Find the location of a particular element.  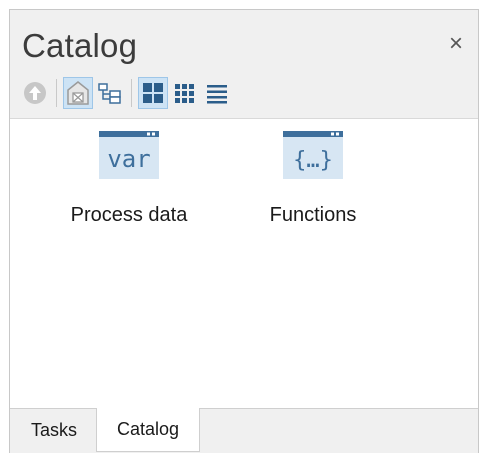

large-icons-view-icon is located at coordinates (153, 93).